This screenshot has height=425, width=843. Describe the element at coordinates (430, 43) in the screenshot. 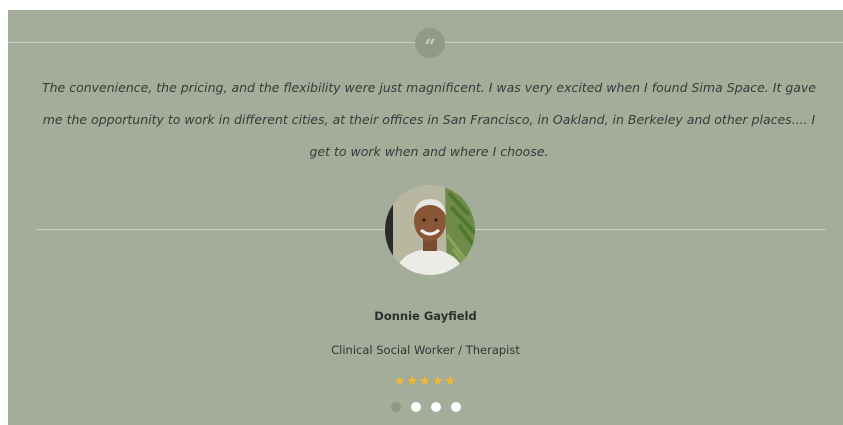

I see `quote-icon: “` at that location.